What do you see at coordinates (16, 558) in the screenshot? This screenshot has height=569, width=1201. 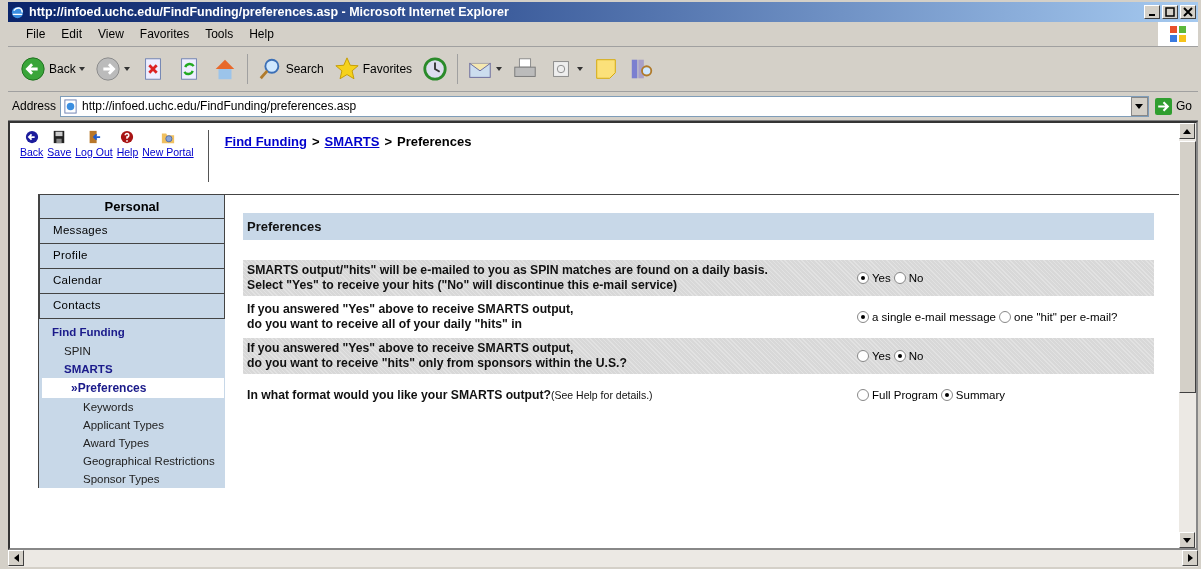 I see `scroll-left-icon` at bounding box center [16, 558].